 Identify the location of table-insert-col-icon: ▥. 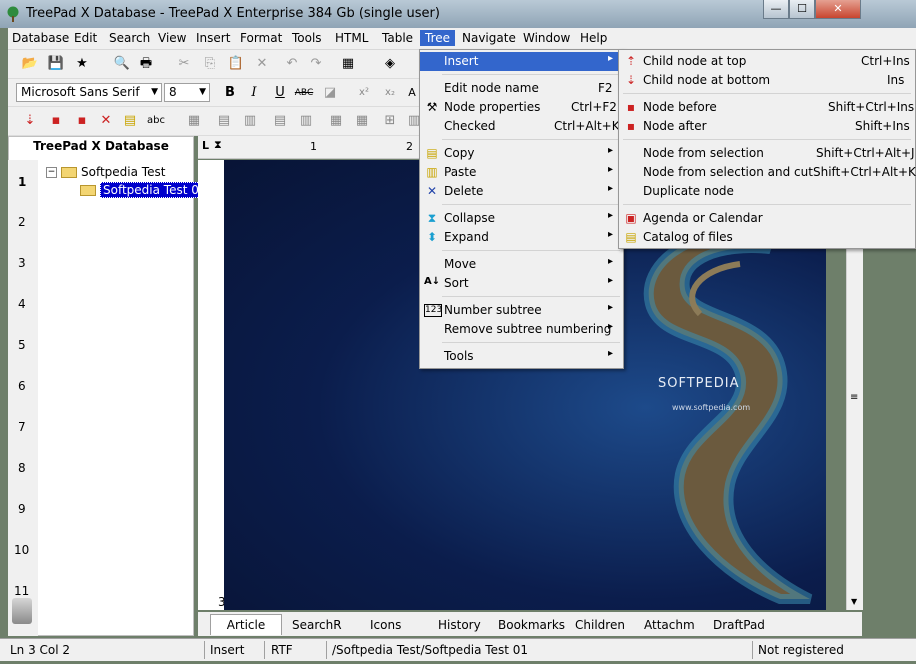
(250, 121).